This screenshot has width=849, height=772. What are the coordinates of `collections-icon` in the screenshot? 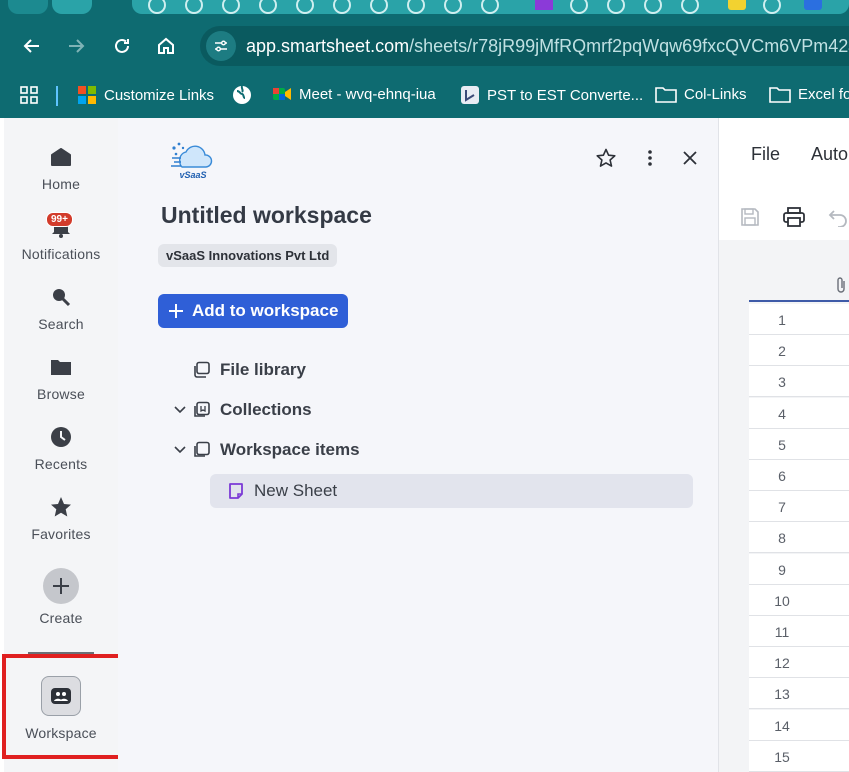 It's located at (202, 410).